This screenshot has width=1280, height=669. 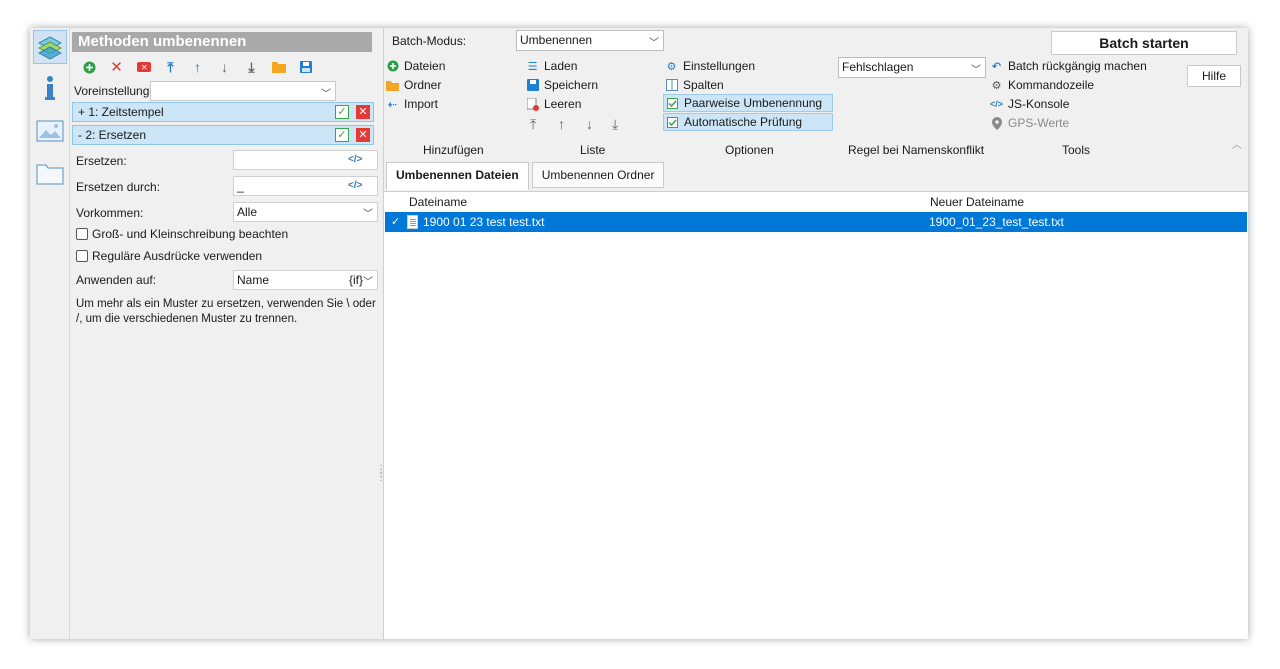 What do you see at coordinates (457, 176) in the screenshot?
I see `tab-rename-files: Umbenennen Dateien` at bounding box center [457, 176].